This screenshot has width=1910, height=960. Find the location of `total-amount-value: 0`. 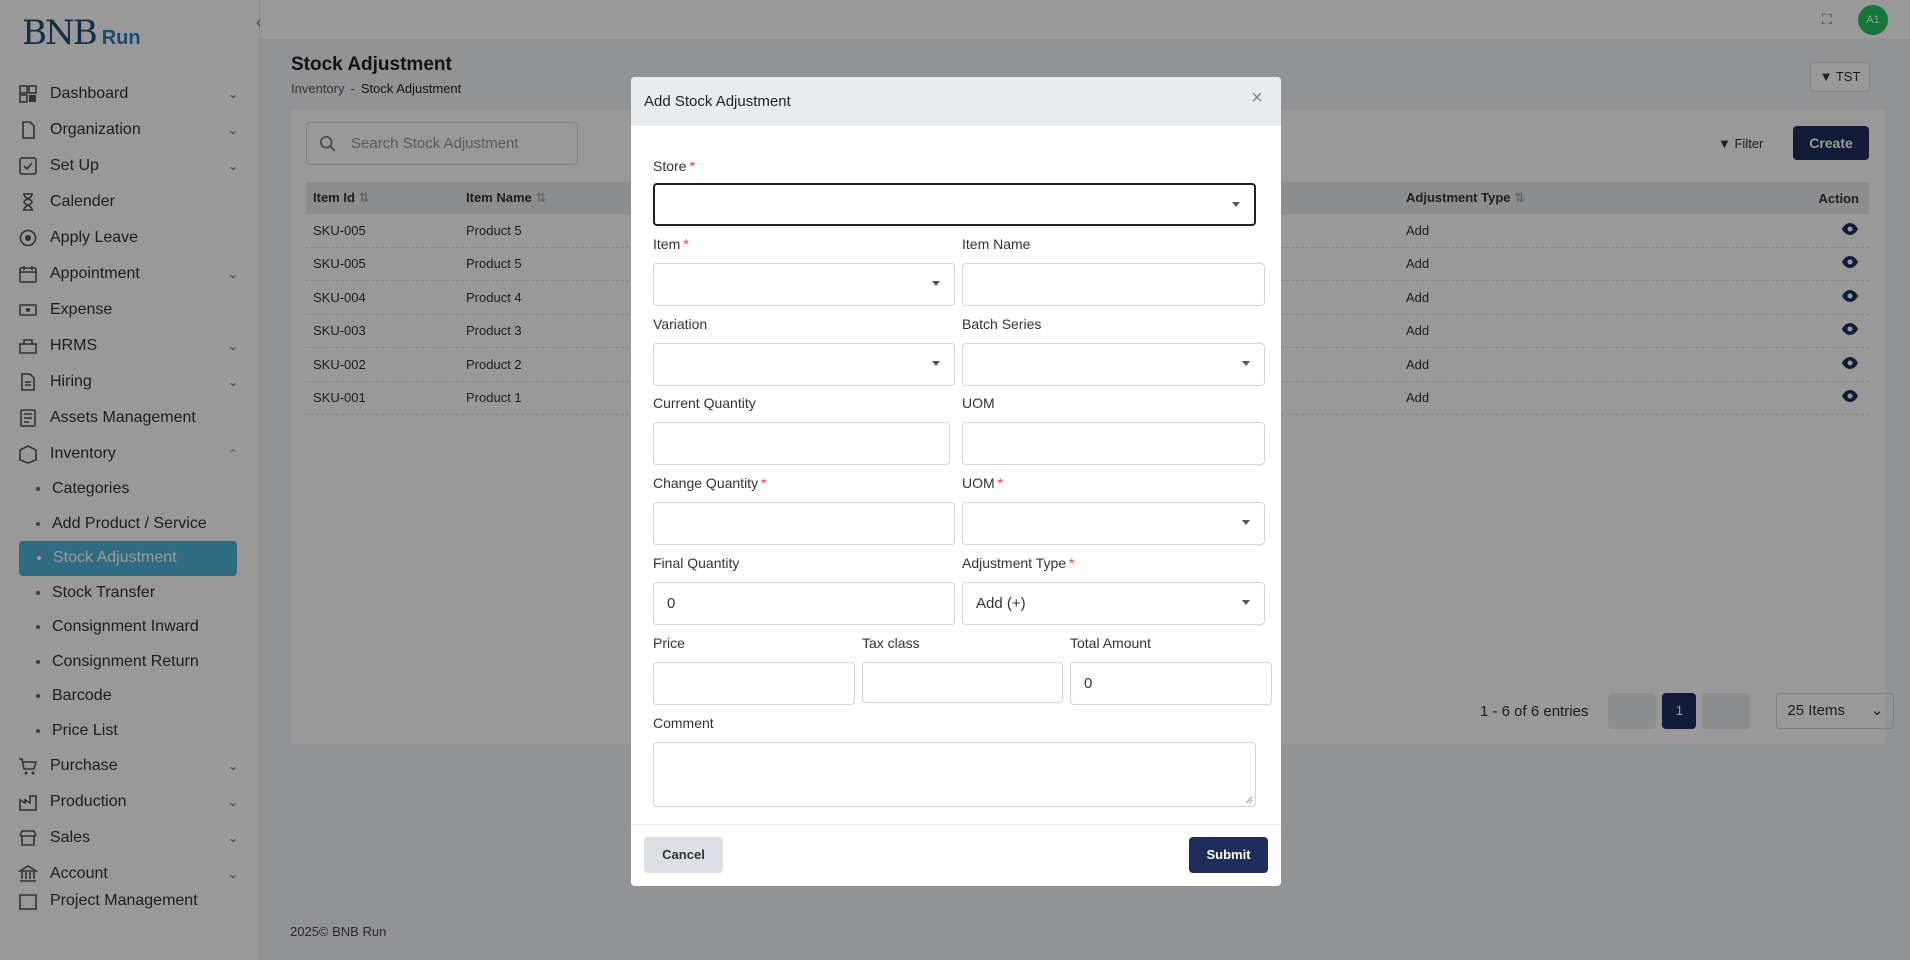

total-amount-value: 0 is located at coordinates (1088, 683).